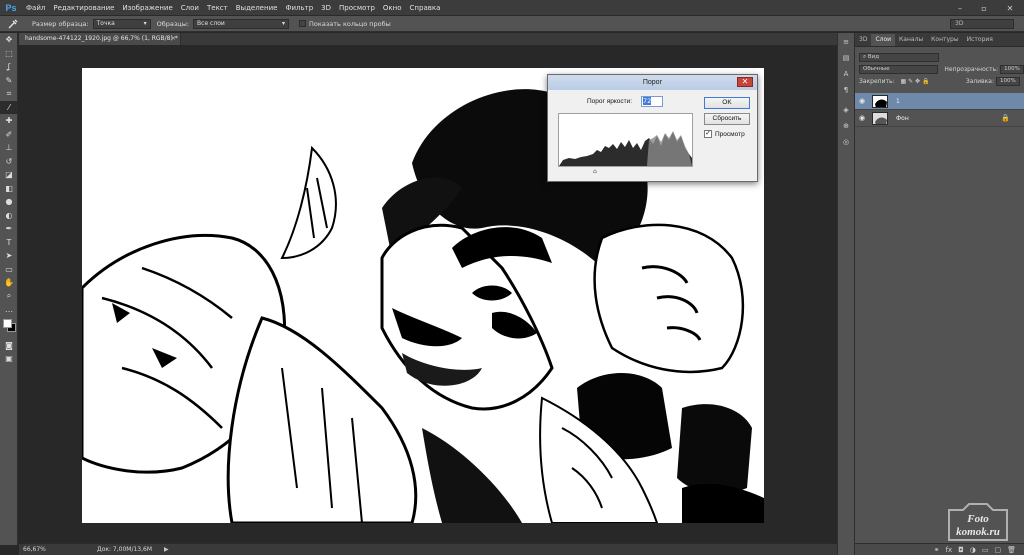 The height and width of the screenshot is (555, 1024). What do you see at coordinates (708, 134) in the screenshot?
I see `preview-checkbox: ✓` at bounding box center [708, 134].